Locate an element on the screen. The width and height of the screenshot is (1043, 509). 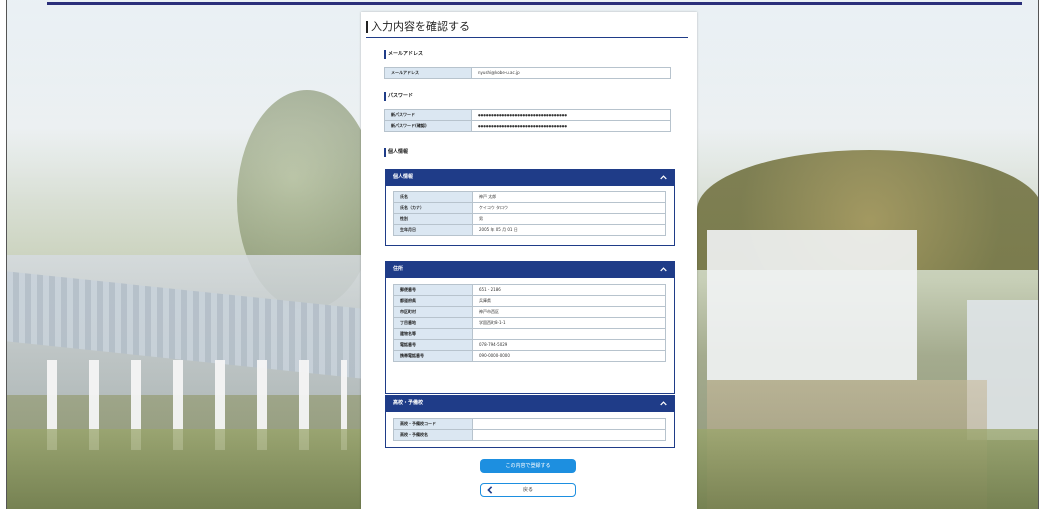
table-row: 氏名 神戸 太郎 is located at coordinates (529, 197).